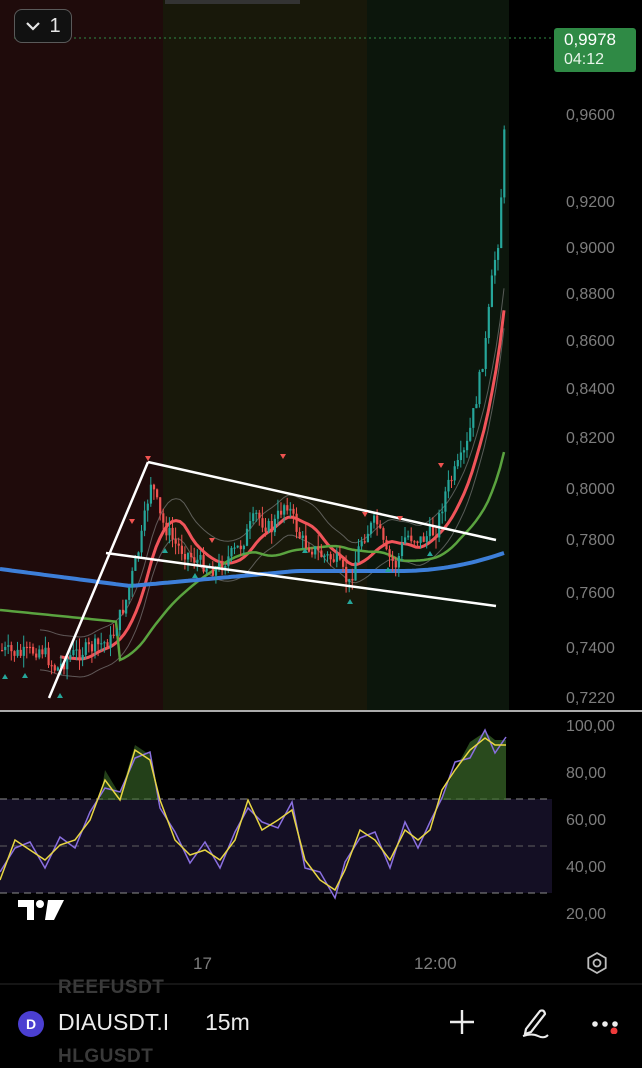 The image size is (642, 1068). I want to click on rsi-overbought-fill, so click(473, 766).